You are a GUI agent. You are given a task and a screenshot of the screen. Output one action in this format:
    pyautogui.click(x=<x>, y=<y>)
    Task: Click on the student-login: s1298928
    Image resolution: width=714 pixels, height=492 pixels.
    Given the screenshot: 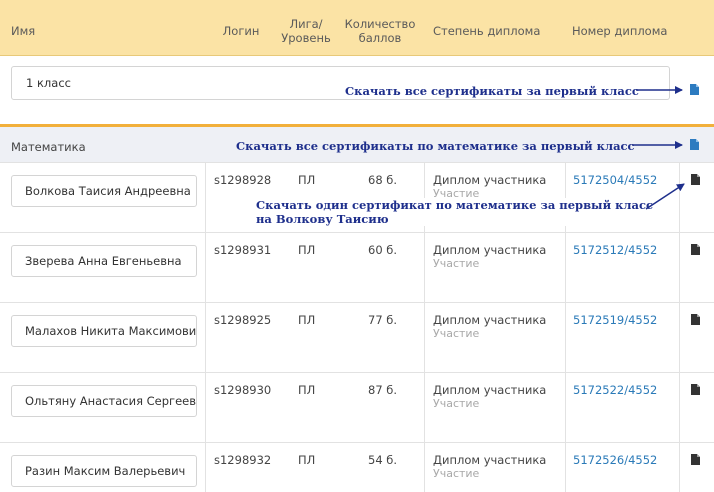 What is the action you would take?
    pyautogui.click(x=243, y=180)
    